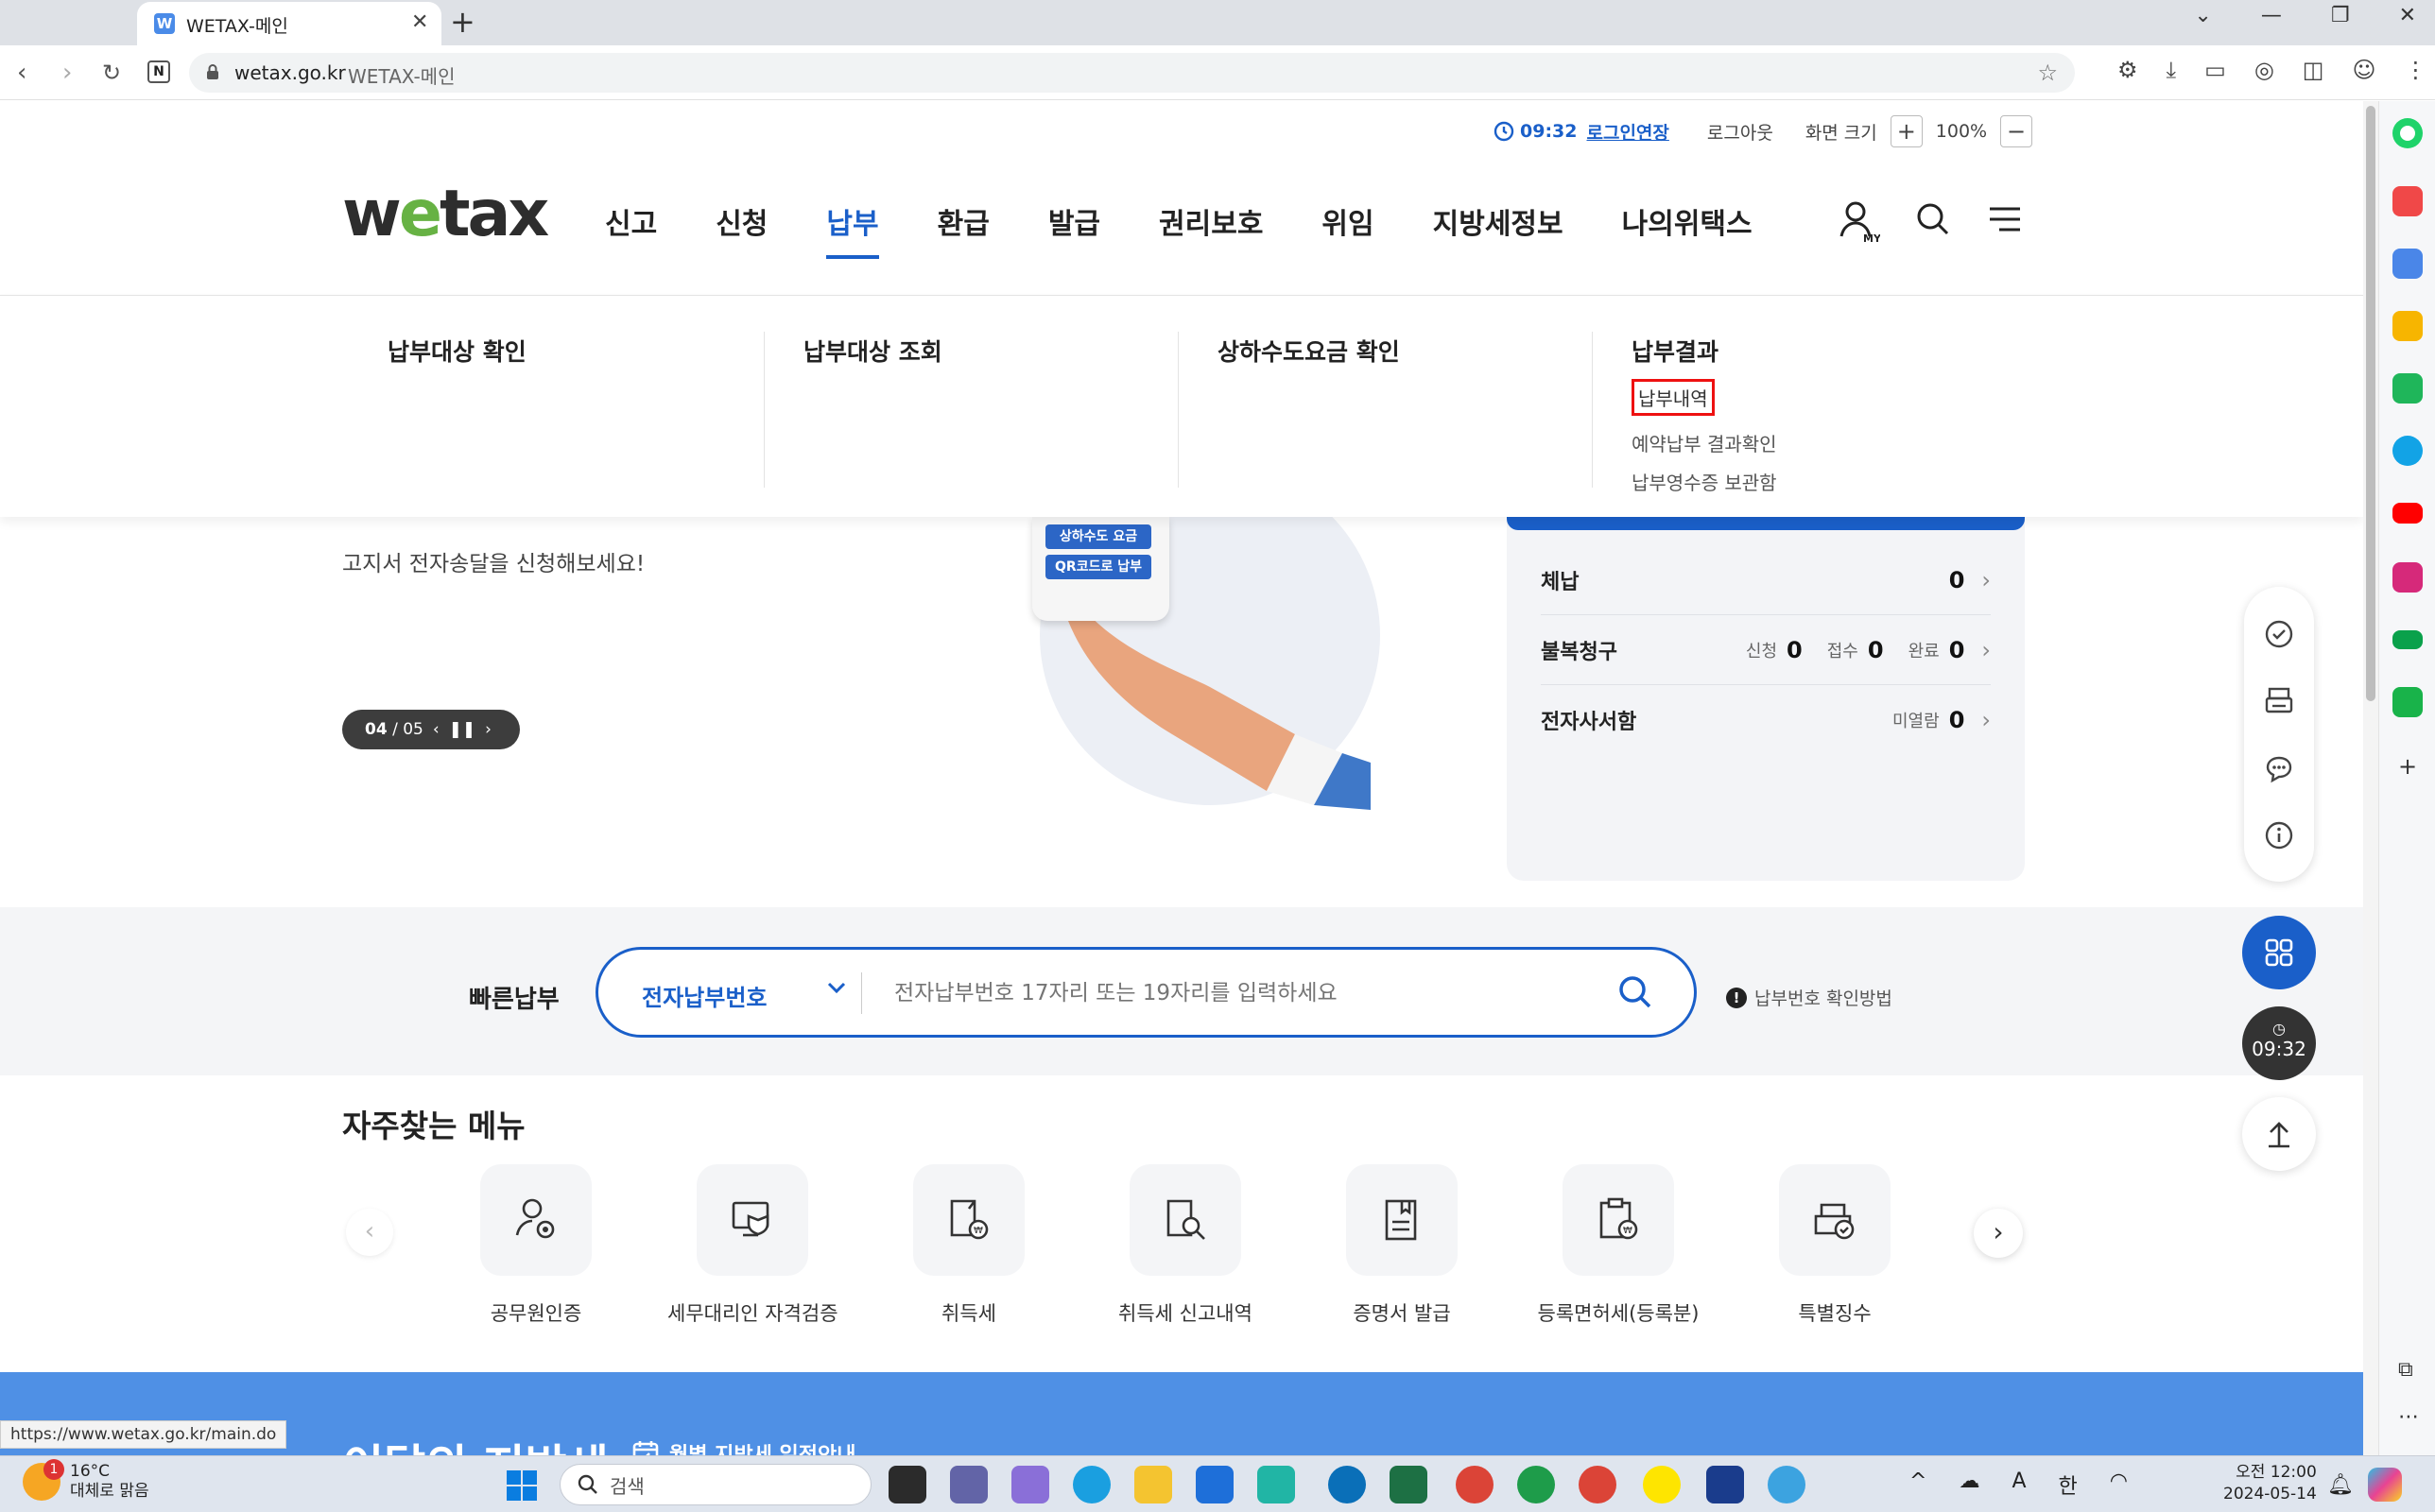 The height and width of the screenshot is (1512, 2435). Describe the element at coordinates (1766, 580) in the screenshot. I see `arrears-row: 체납 0 ›` at that location.